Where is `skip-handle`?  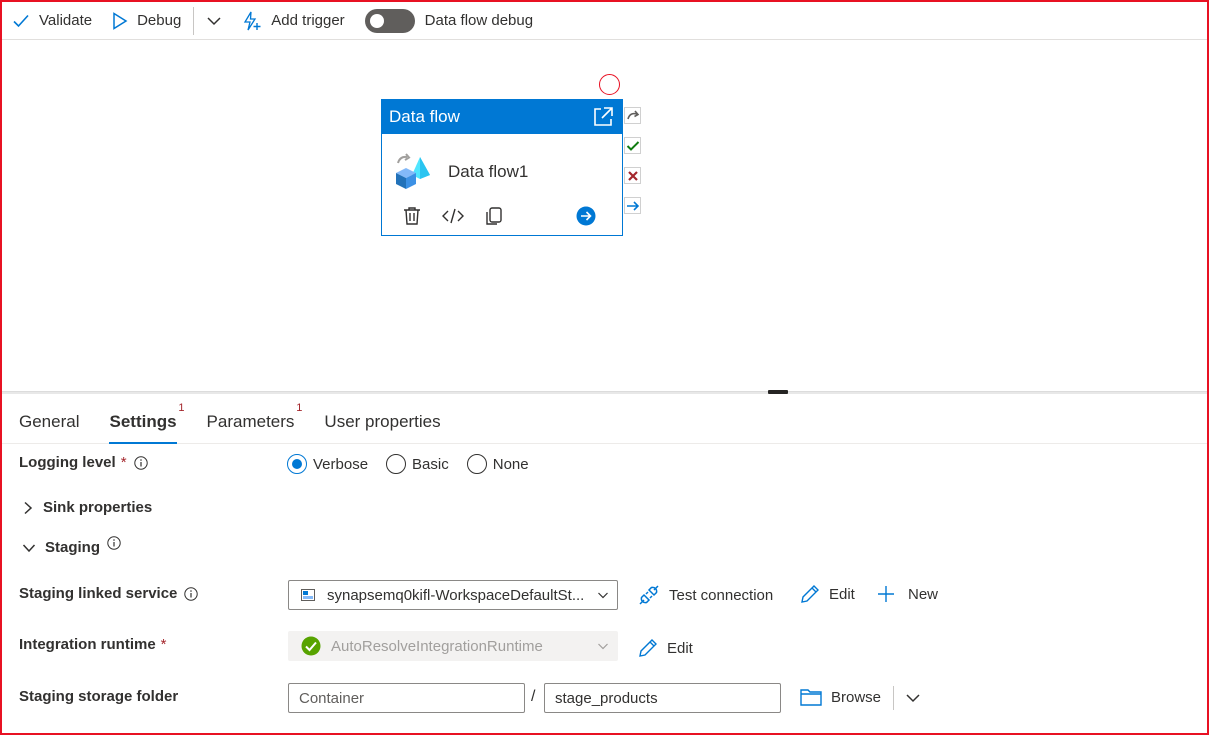 skip-handle is located at coordinates (632, 115).